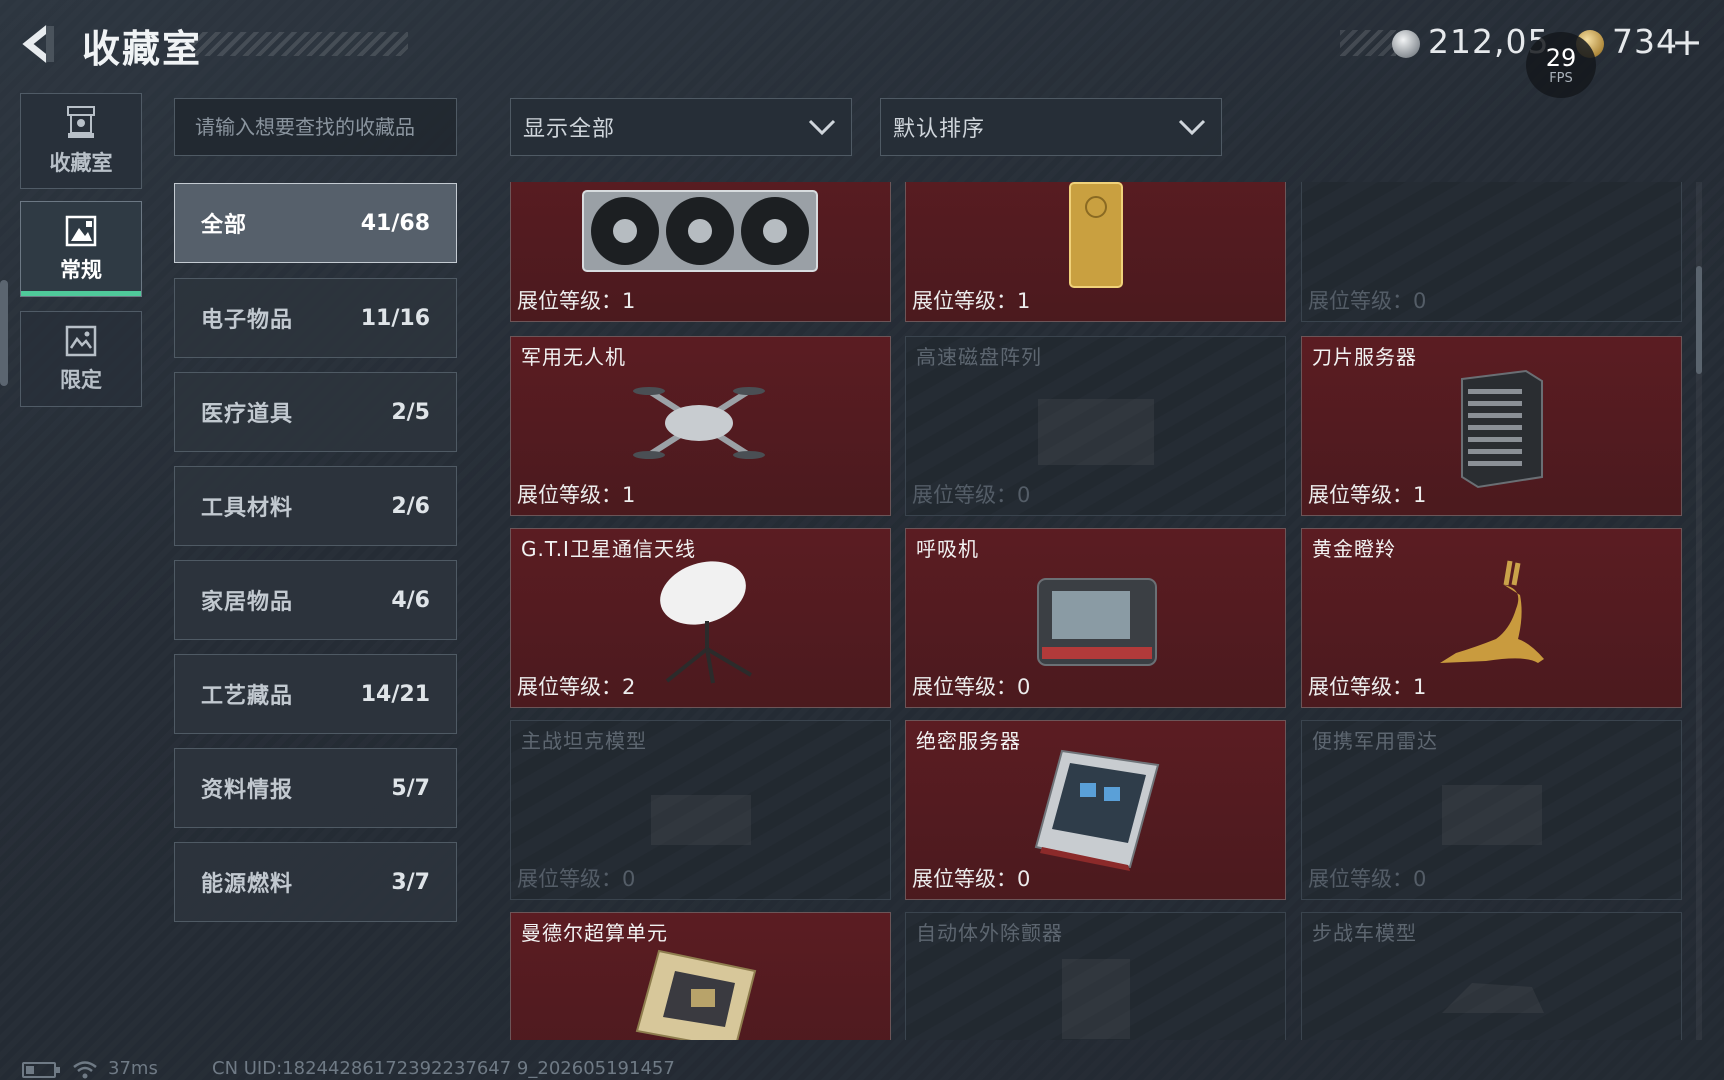  Describe the element at coordinates (1502, 429) in the screenshot. I see `blade-server-icon` at that location.